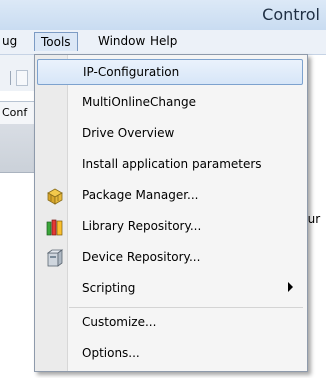 This screenshot has width=326, height=378. I want to click on menu-item-scripting: Scripting, so click(170, 289).